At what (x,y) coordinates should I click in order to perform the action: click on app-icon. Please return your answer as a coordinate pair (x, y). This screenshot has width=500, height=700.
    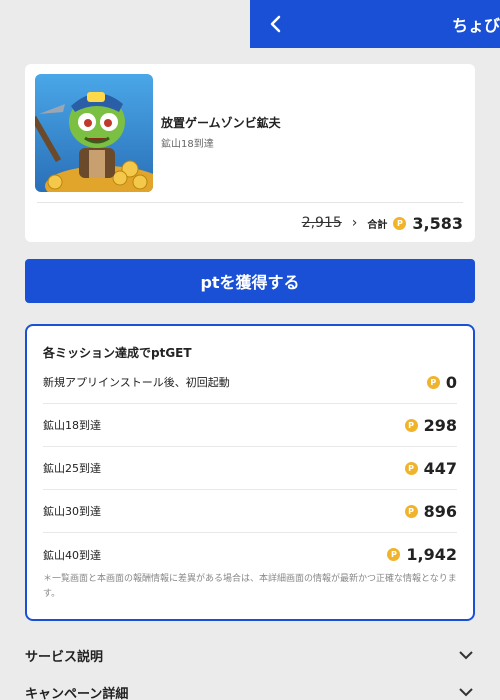
    Looking at the image, I should click on (94, 133).